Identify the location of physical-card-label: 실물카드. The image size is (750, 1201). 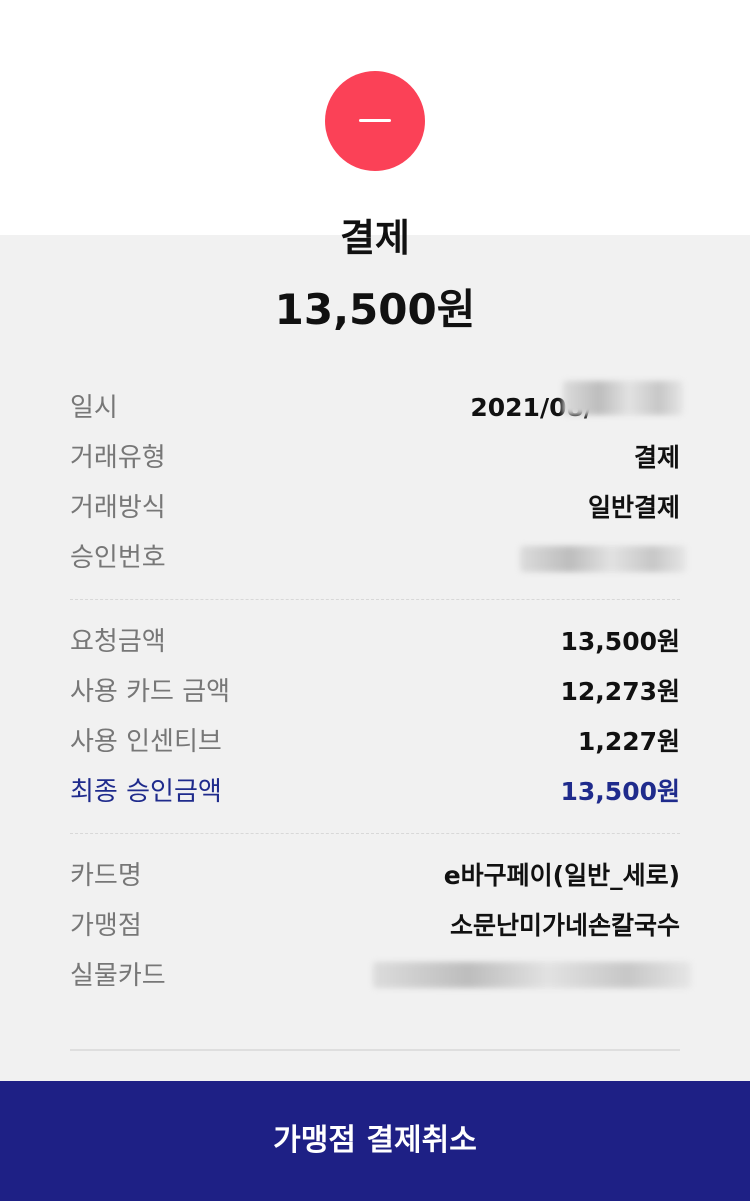
(118, 976).